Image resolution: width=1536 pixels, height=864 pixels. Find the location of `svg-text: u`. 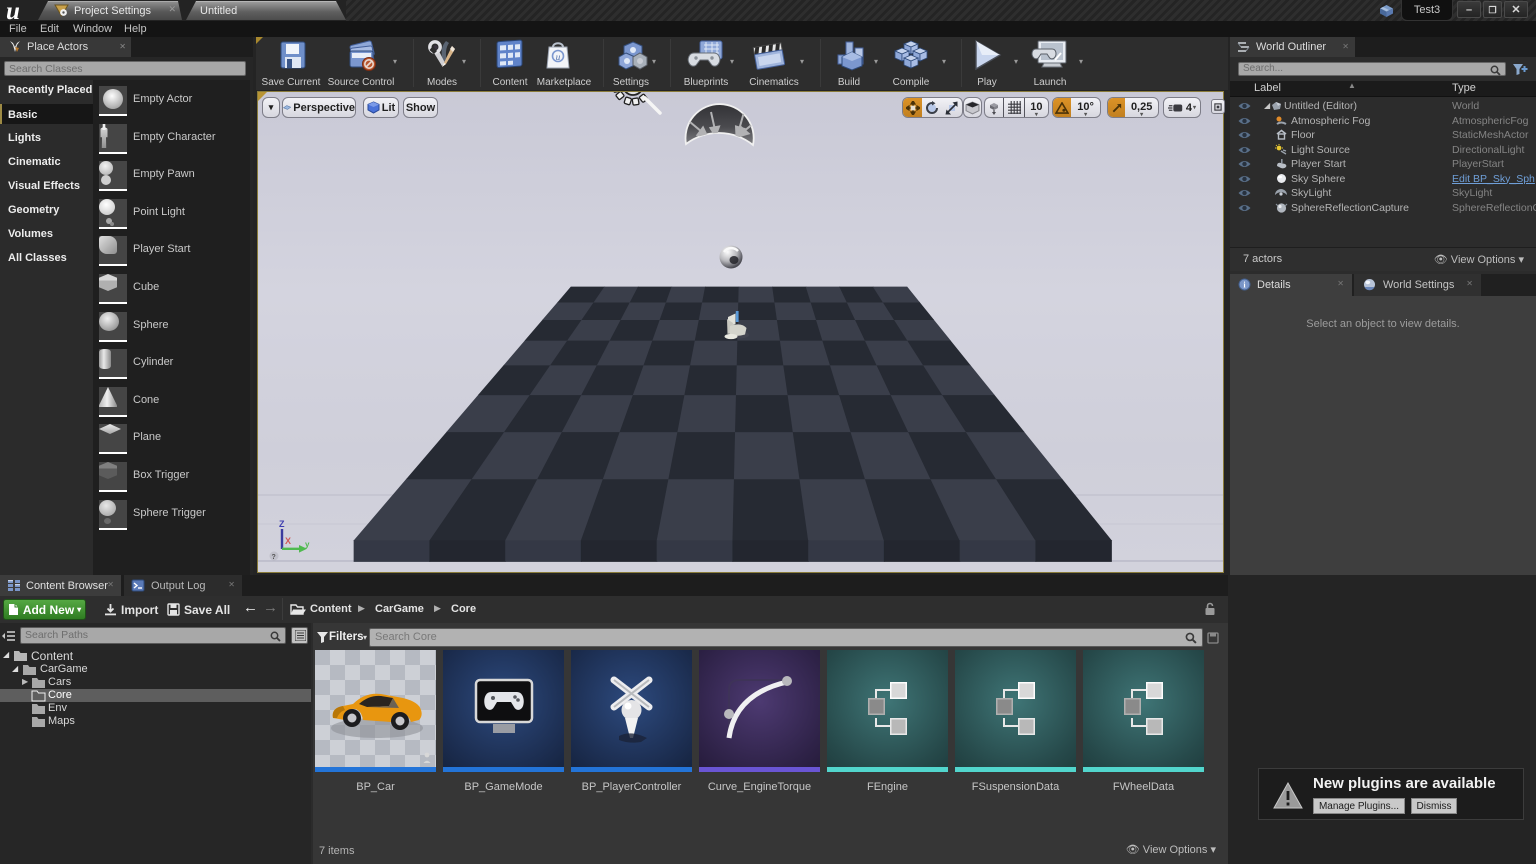

svg-text: u is located at coordinates (558, 57).